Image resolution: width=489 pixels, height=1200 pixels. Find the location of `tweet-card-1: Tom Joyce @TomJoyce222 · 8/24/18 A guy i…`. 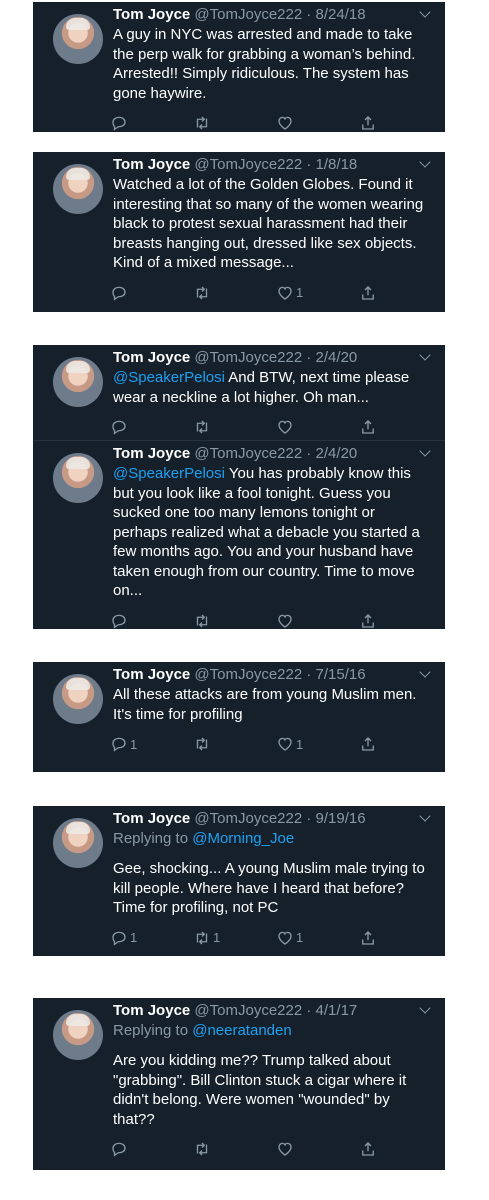

tweet-card-1: Tom Joyce @TomJoyce222 · 8/24/18 A guy i… is located at coordinates (239, 67).